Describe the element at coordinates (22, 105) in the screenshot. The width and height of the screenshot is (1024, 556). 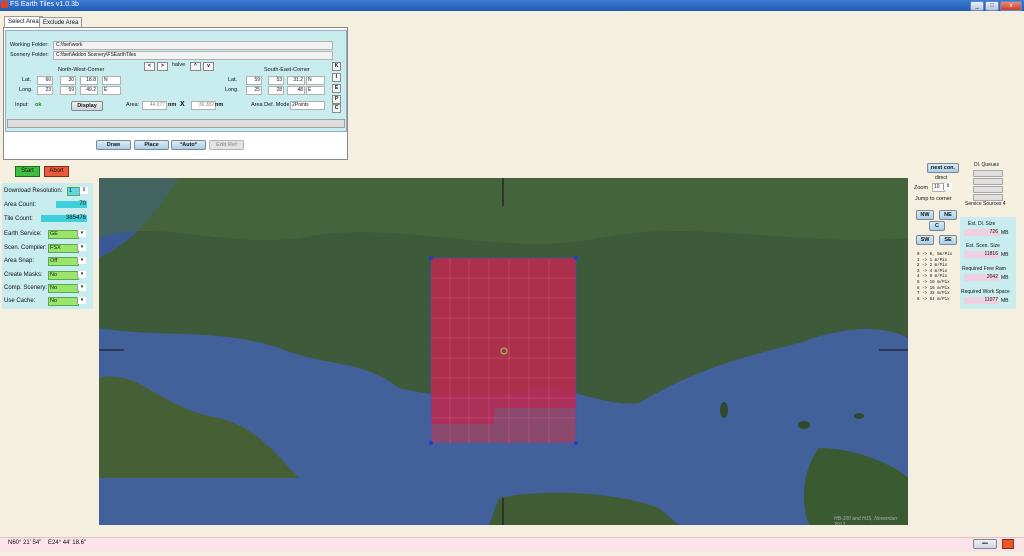
I see `input-label: Input:` at that location.